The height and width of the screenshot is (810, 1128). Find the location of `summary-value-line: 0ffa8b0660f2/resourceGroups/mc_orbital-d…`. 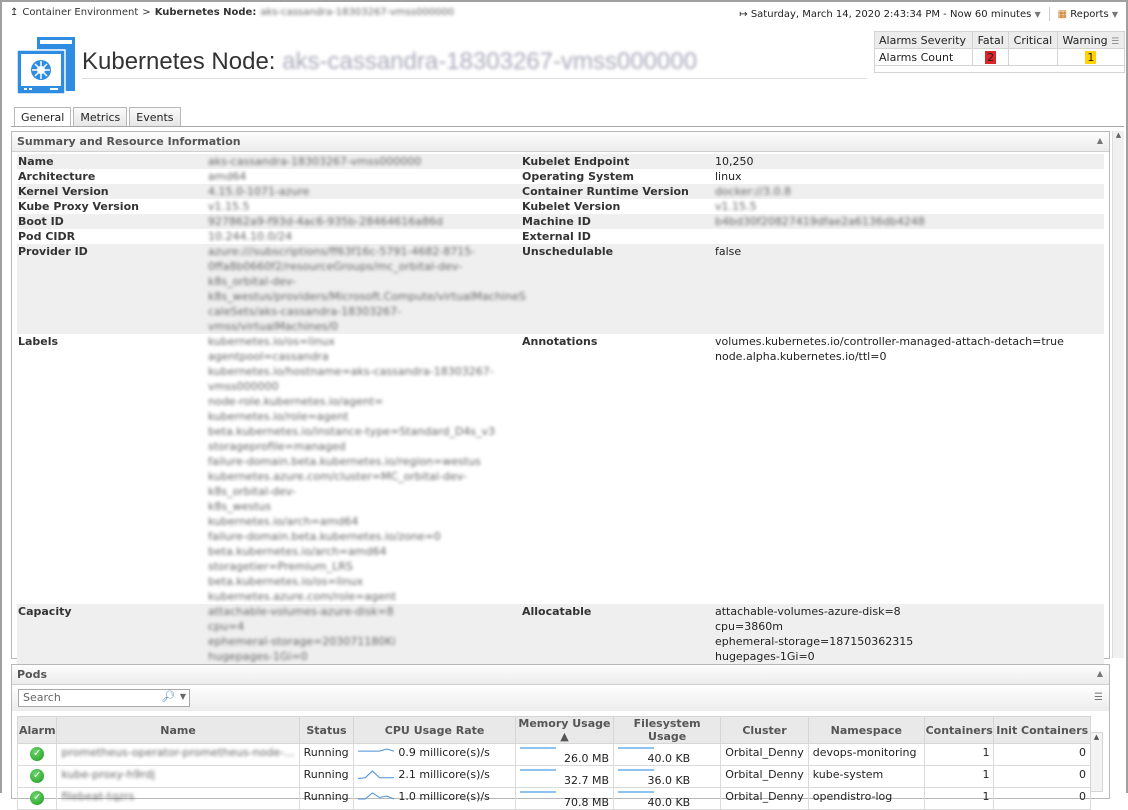

summary-value-line: 0ffa8b0660f2/resourceGroups/mc_orbital-d… is located at coordinates (335, 274).